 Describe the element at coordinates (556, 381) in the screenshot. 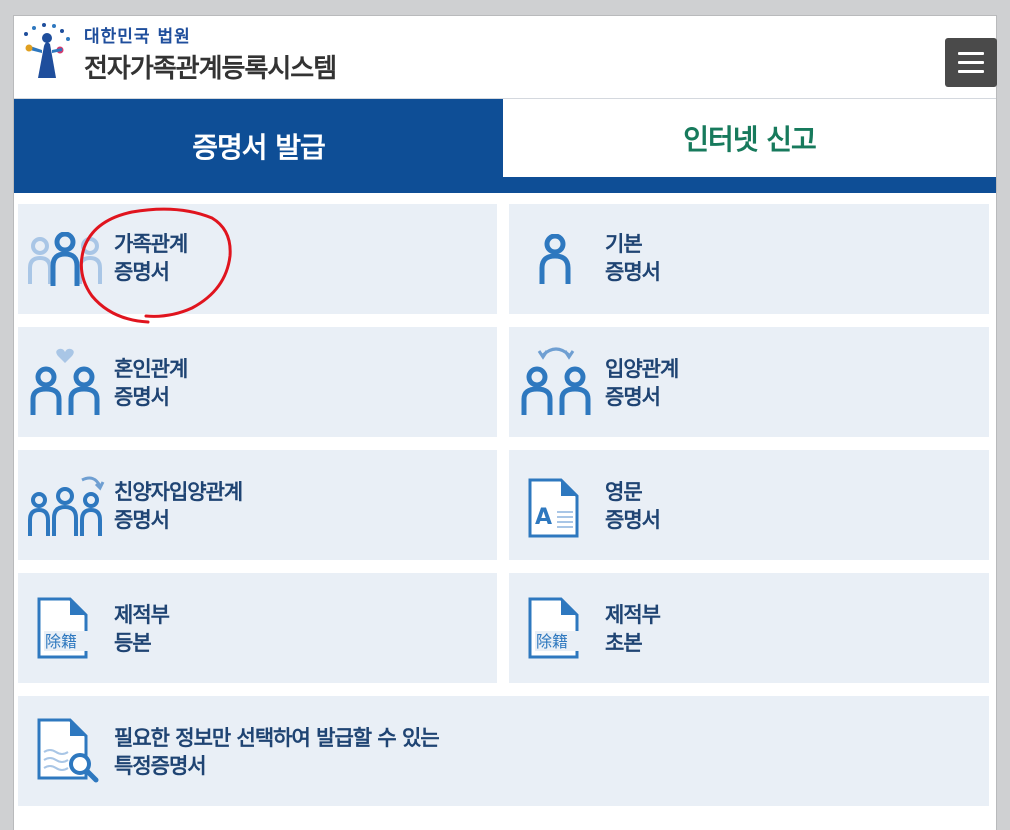

I see `adoption-icon` at that location.